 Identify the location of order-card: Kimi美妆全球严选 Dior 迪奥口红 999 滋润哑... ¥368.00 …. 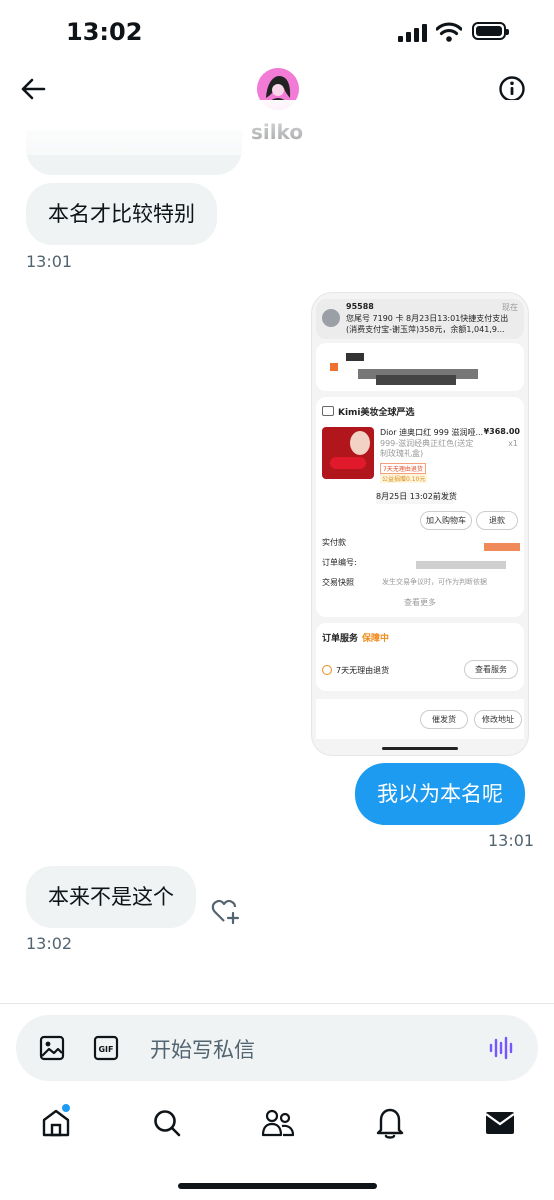
(420, 507).